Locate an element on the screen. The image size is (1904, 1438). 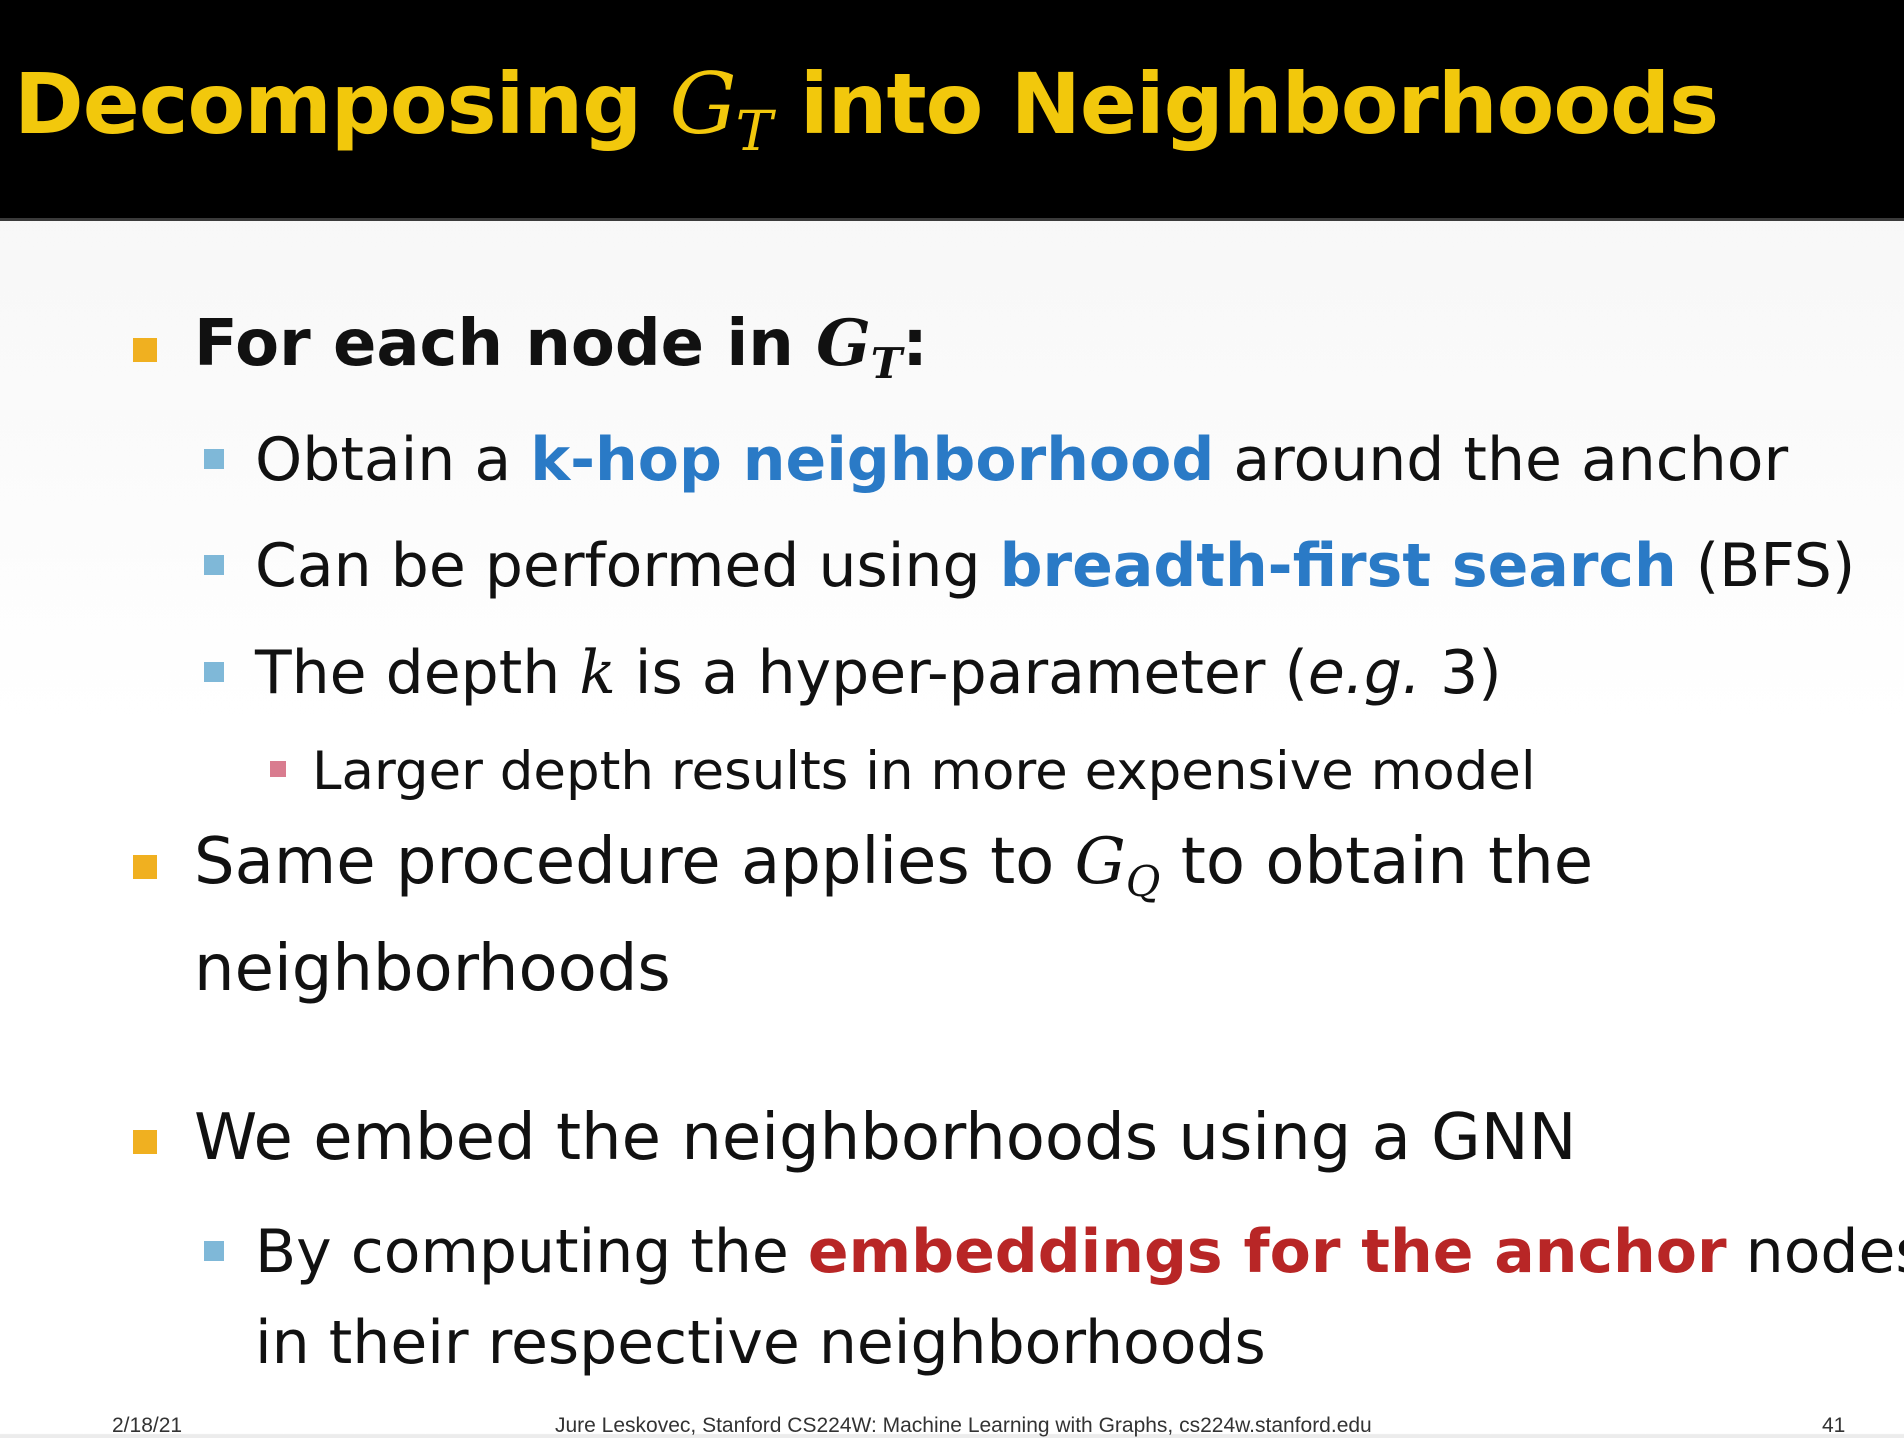
bullet-suffix: 3) is located at coordinates (1461, 673).